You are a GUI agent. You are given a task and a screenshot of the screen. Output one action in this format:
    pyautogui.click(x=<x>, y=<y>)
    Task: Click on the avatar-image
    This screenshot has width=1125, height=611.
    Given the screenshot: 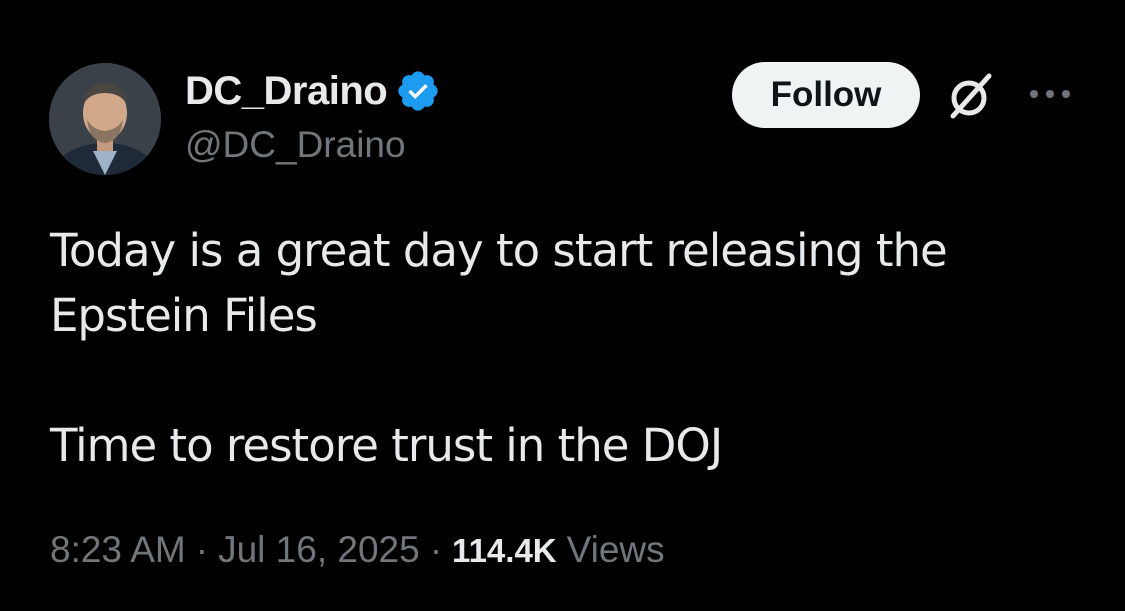 What is the action you would take?
    pyautogui.click(x=105, y=119)
    